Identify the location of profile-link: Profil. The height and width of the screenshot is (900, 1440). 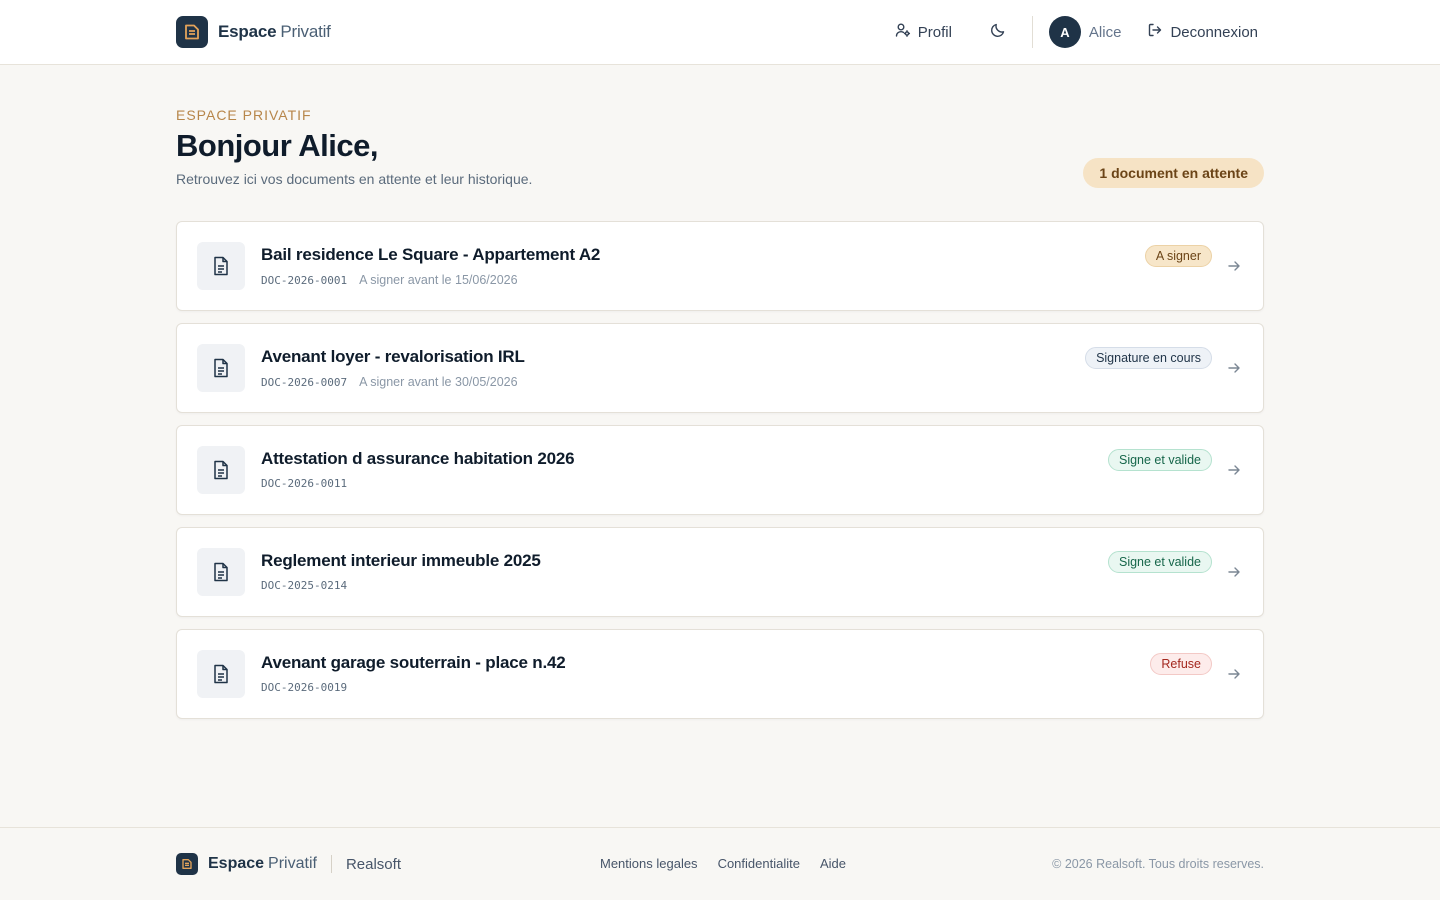
(923, 32).